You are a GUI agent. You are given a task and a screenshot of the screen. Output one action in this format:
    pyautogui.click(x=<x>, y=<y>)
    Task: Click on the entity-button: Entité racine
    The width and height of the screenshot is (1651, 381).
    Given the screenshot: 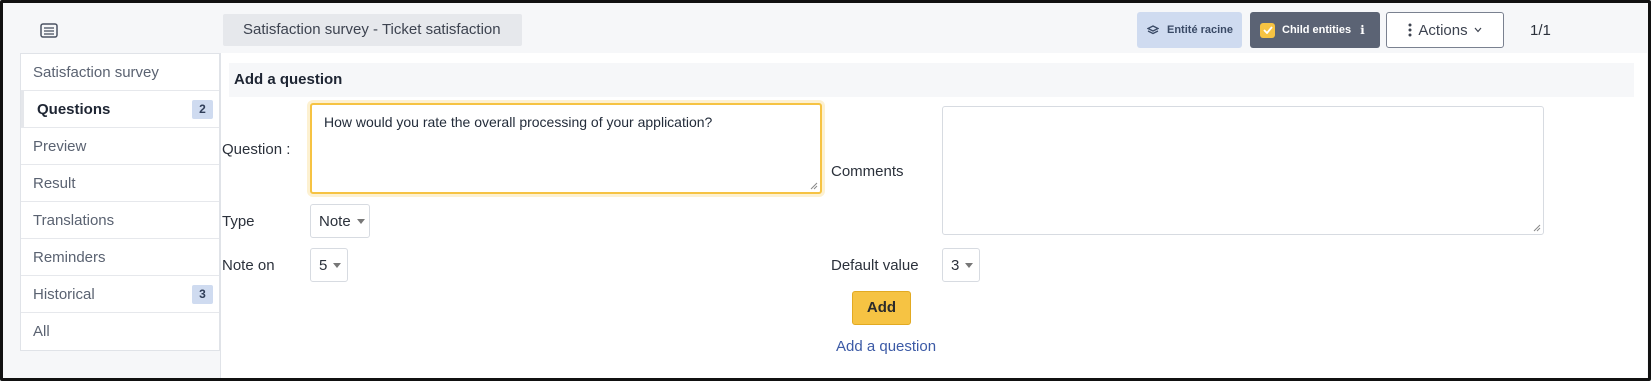 What is the action you would take?
    pyautogui.click(x=1189, y=30)
    